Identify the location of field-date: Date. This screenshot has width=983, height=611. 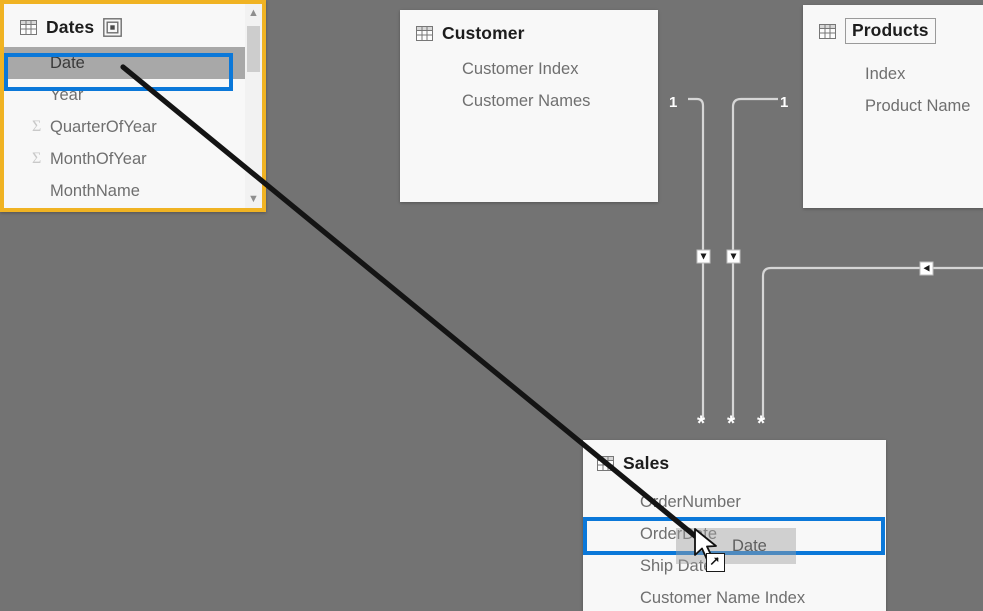
(133, 63).